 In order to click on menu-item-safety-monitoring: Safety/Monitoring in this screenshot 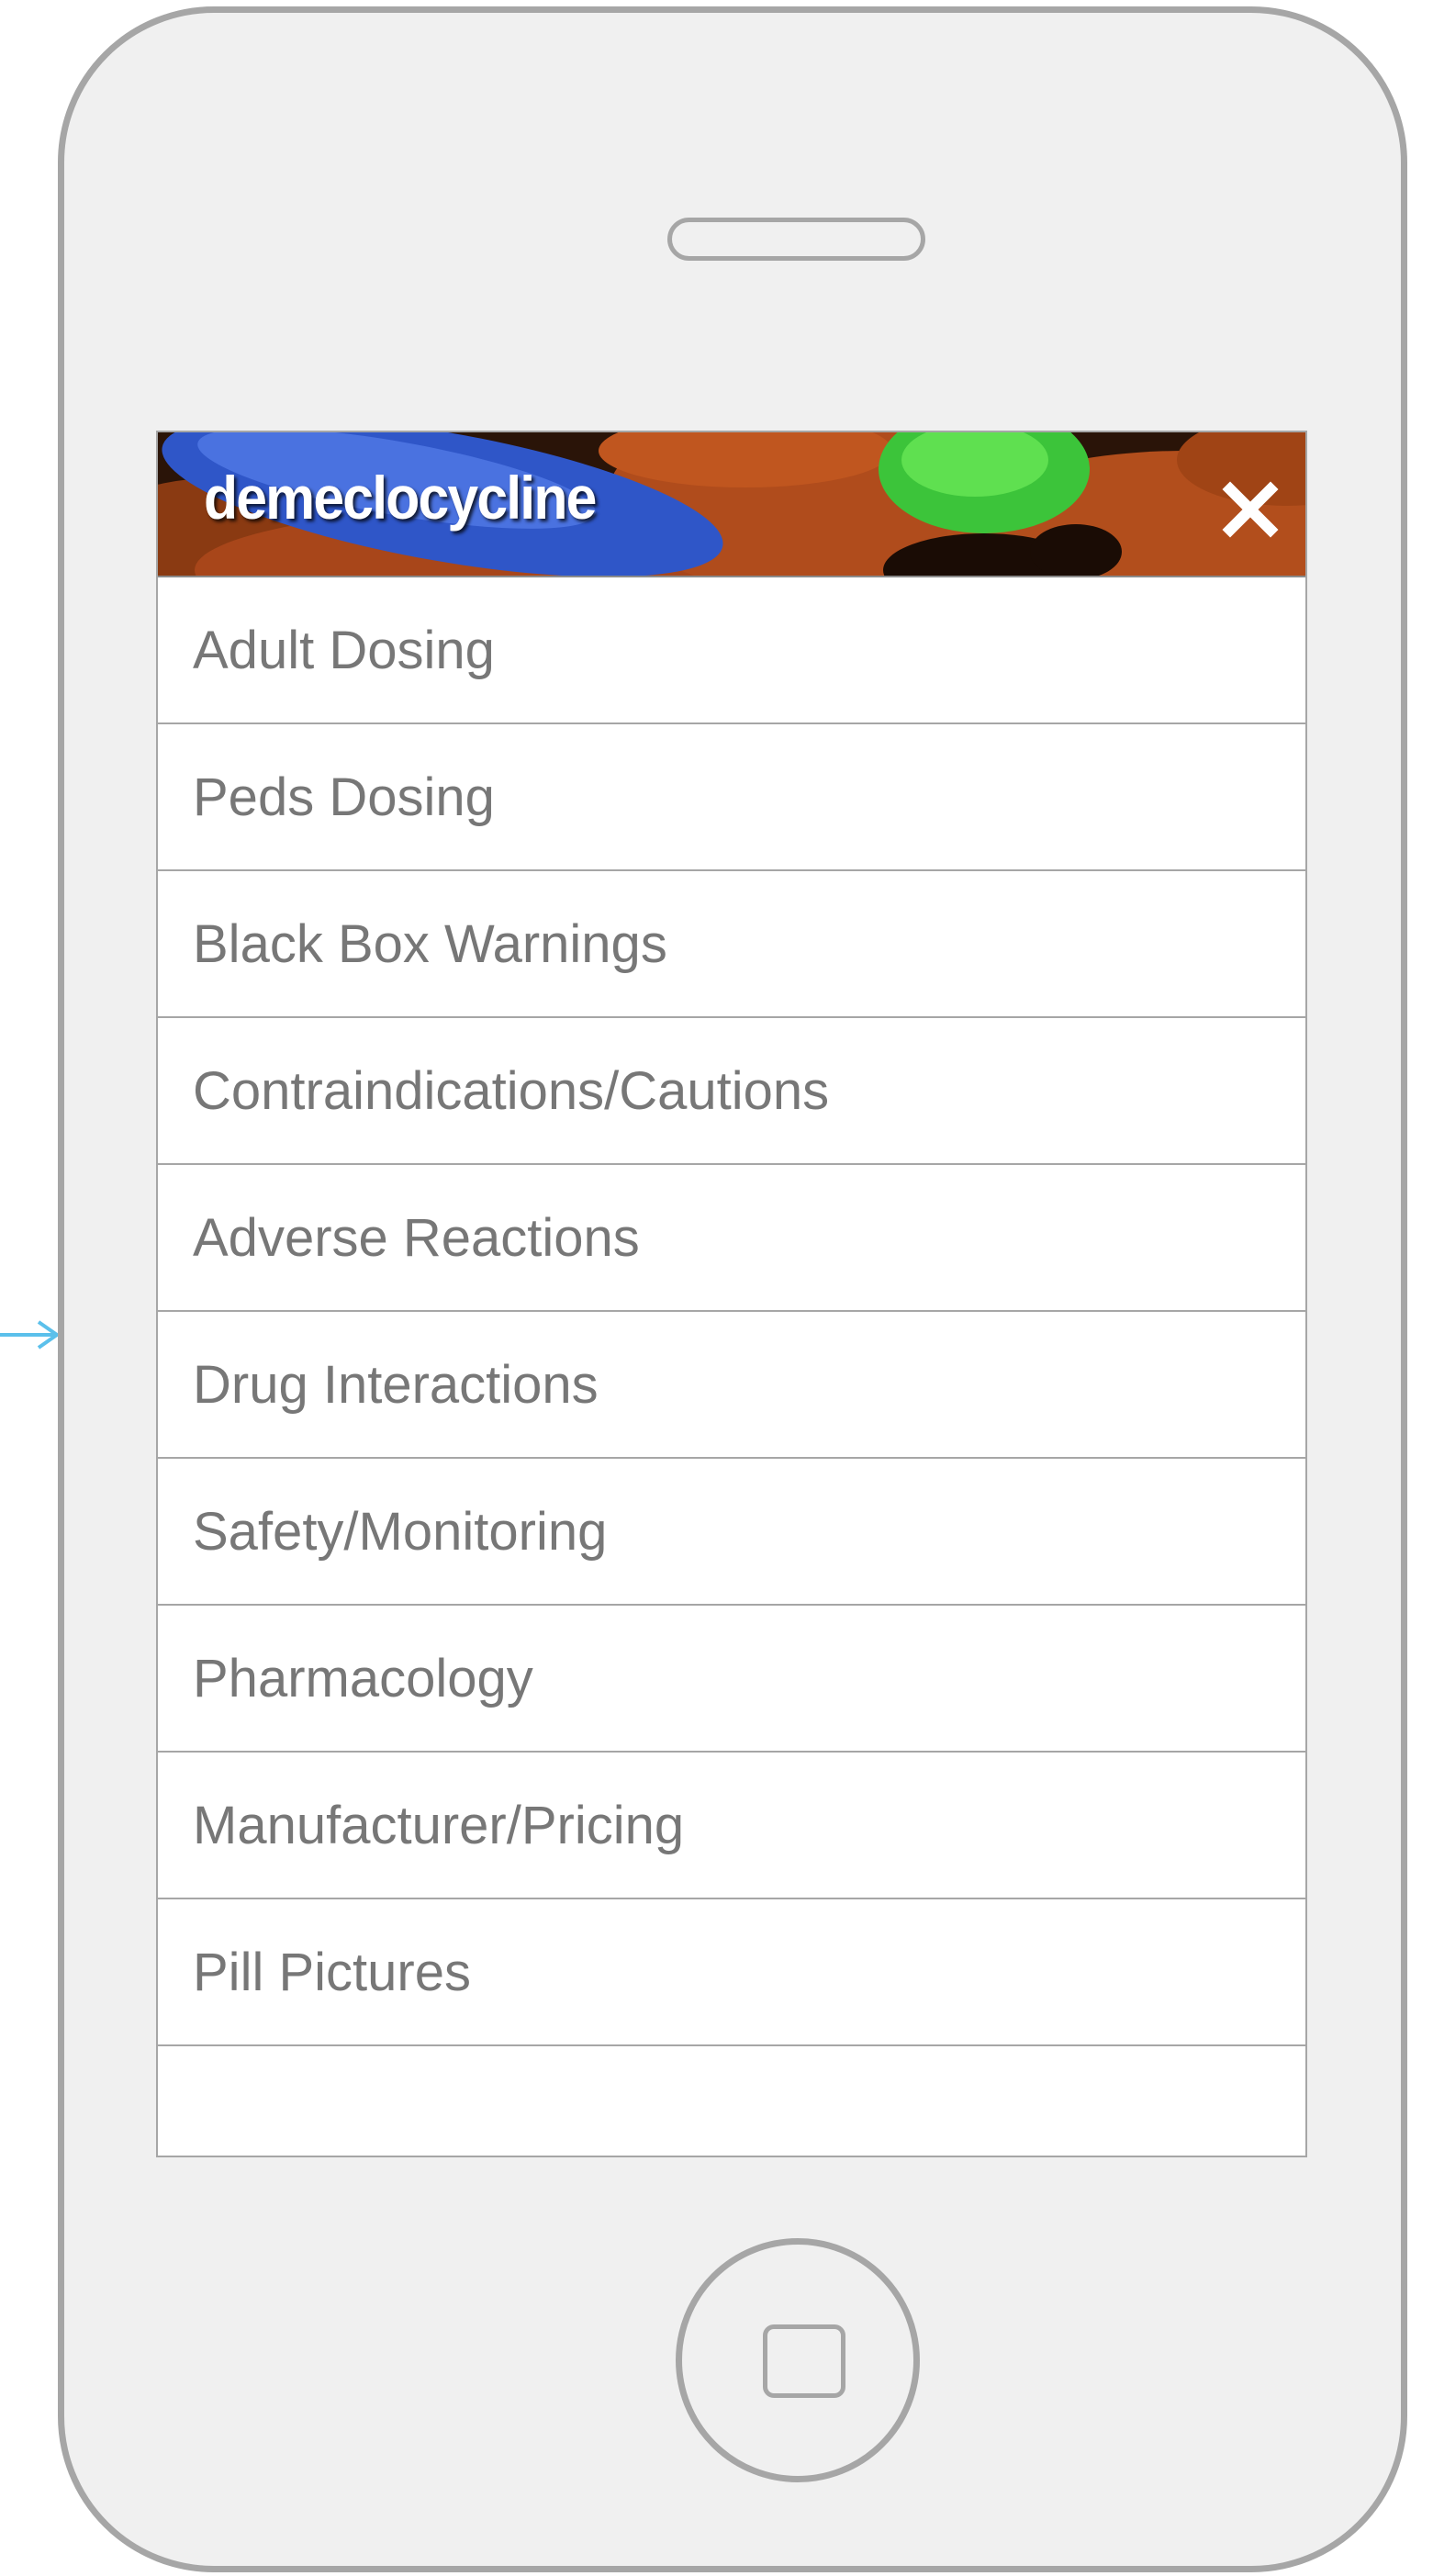, I will do `click(731, 1532)`.